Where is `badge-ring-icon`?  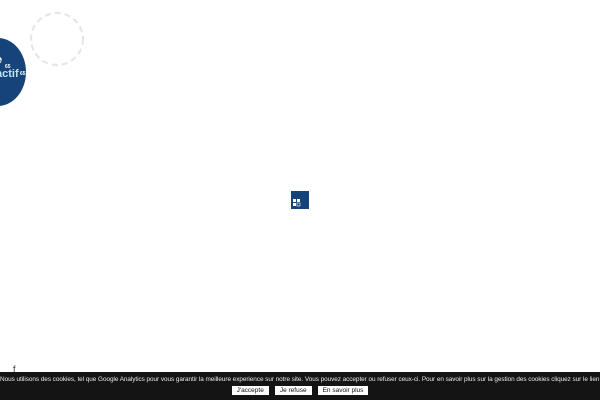 badge-ring-icon is located at coordinates (57, 39).